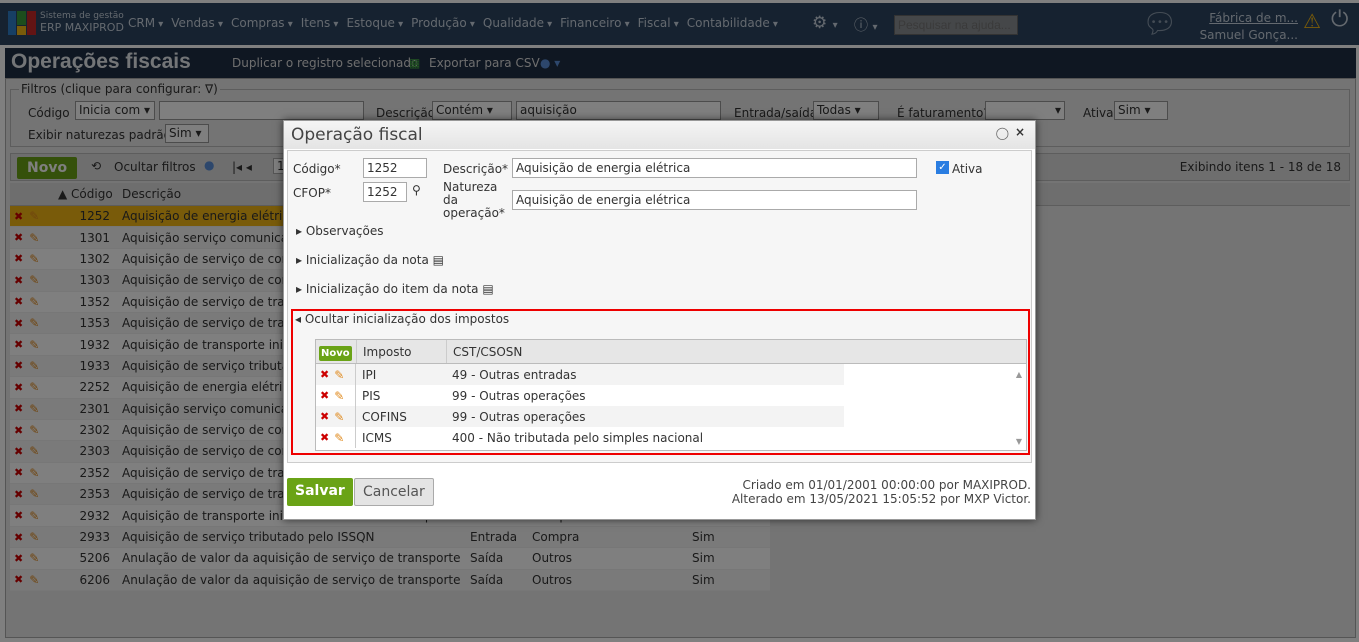 The image size is (1359, 642). Describe the element at coordinates (1019, 374) in the screenshot. I see `scroll-up-icon: ▲` at that location.